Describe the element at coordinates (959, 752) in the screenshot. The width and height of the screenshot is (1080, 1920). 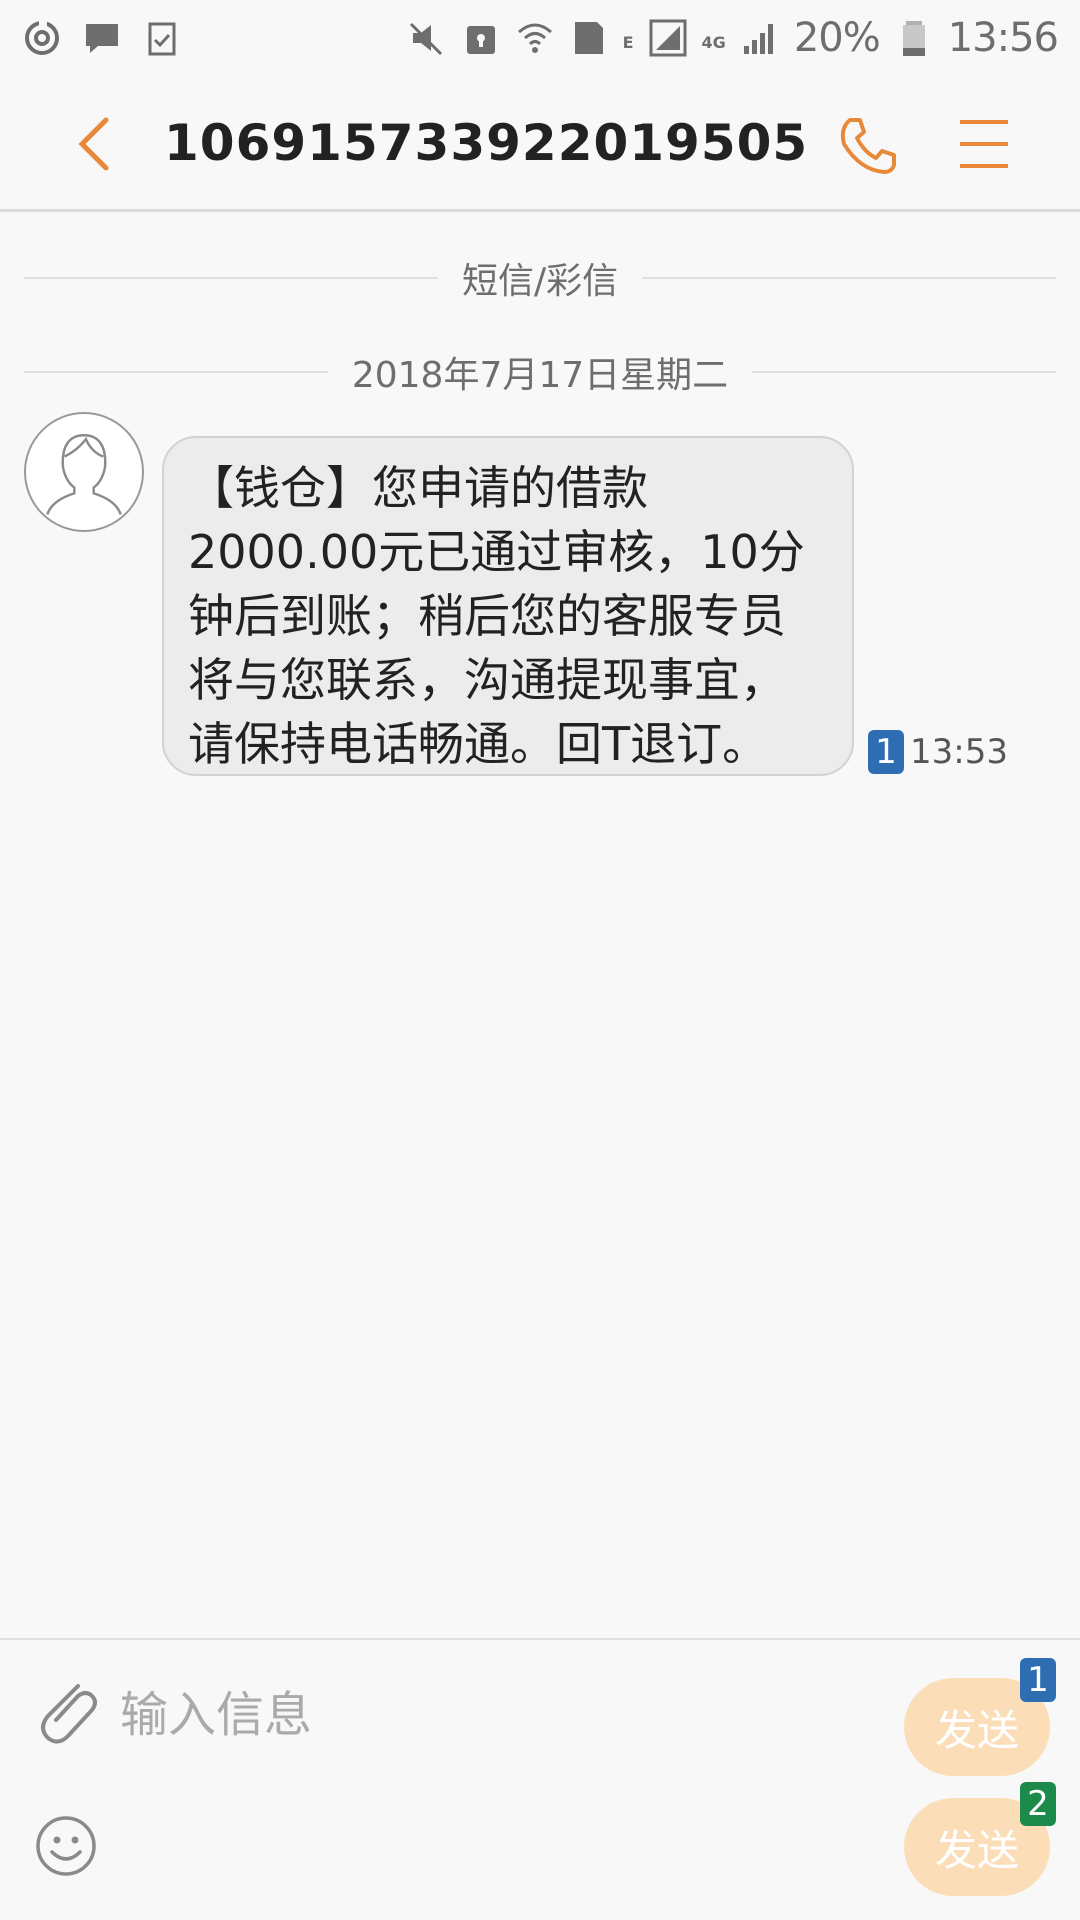
I see `message-time: 13:53` at that location.